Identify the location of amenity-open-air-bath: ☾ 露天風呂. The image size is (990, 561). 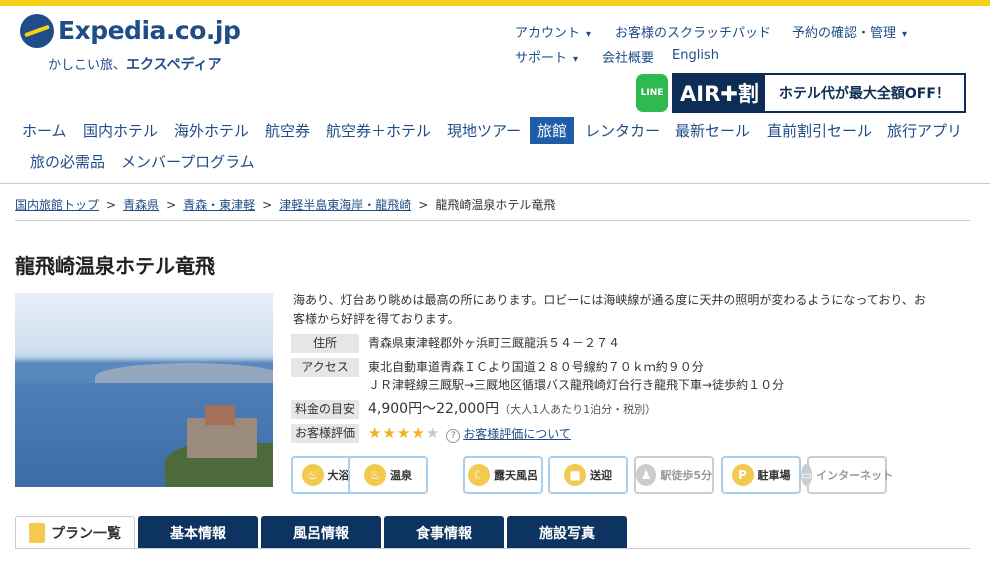
(503, 475).